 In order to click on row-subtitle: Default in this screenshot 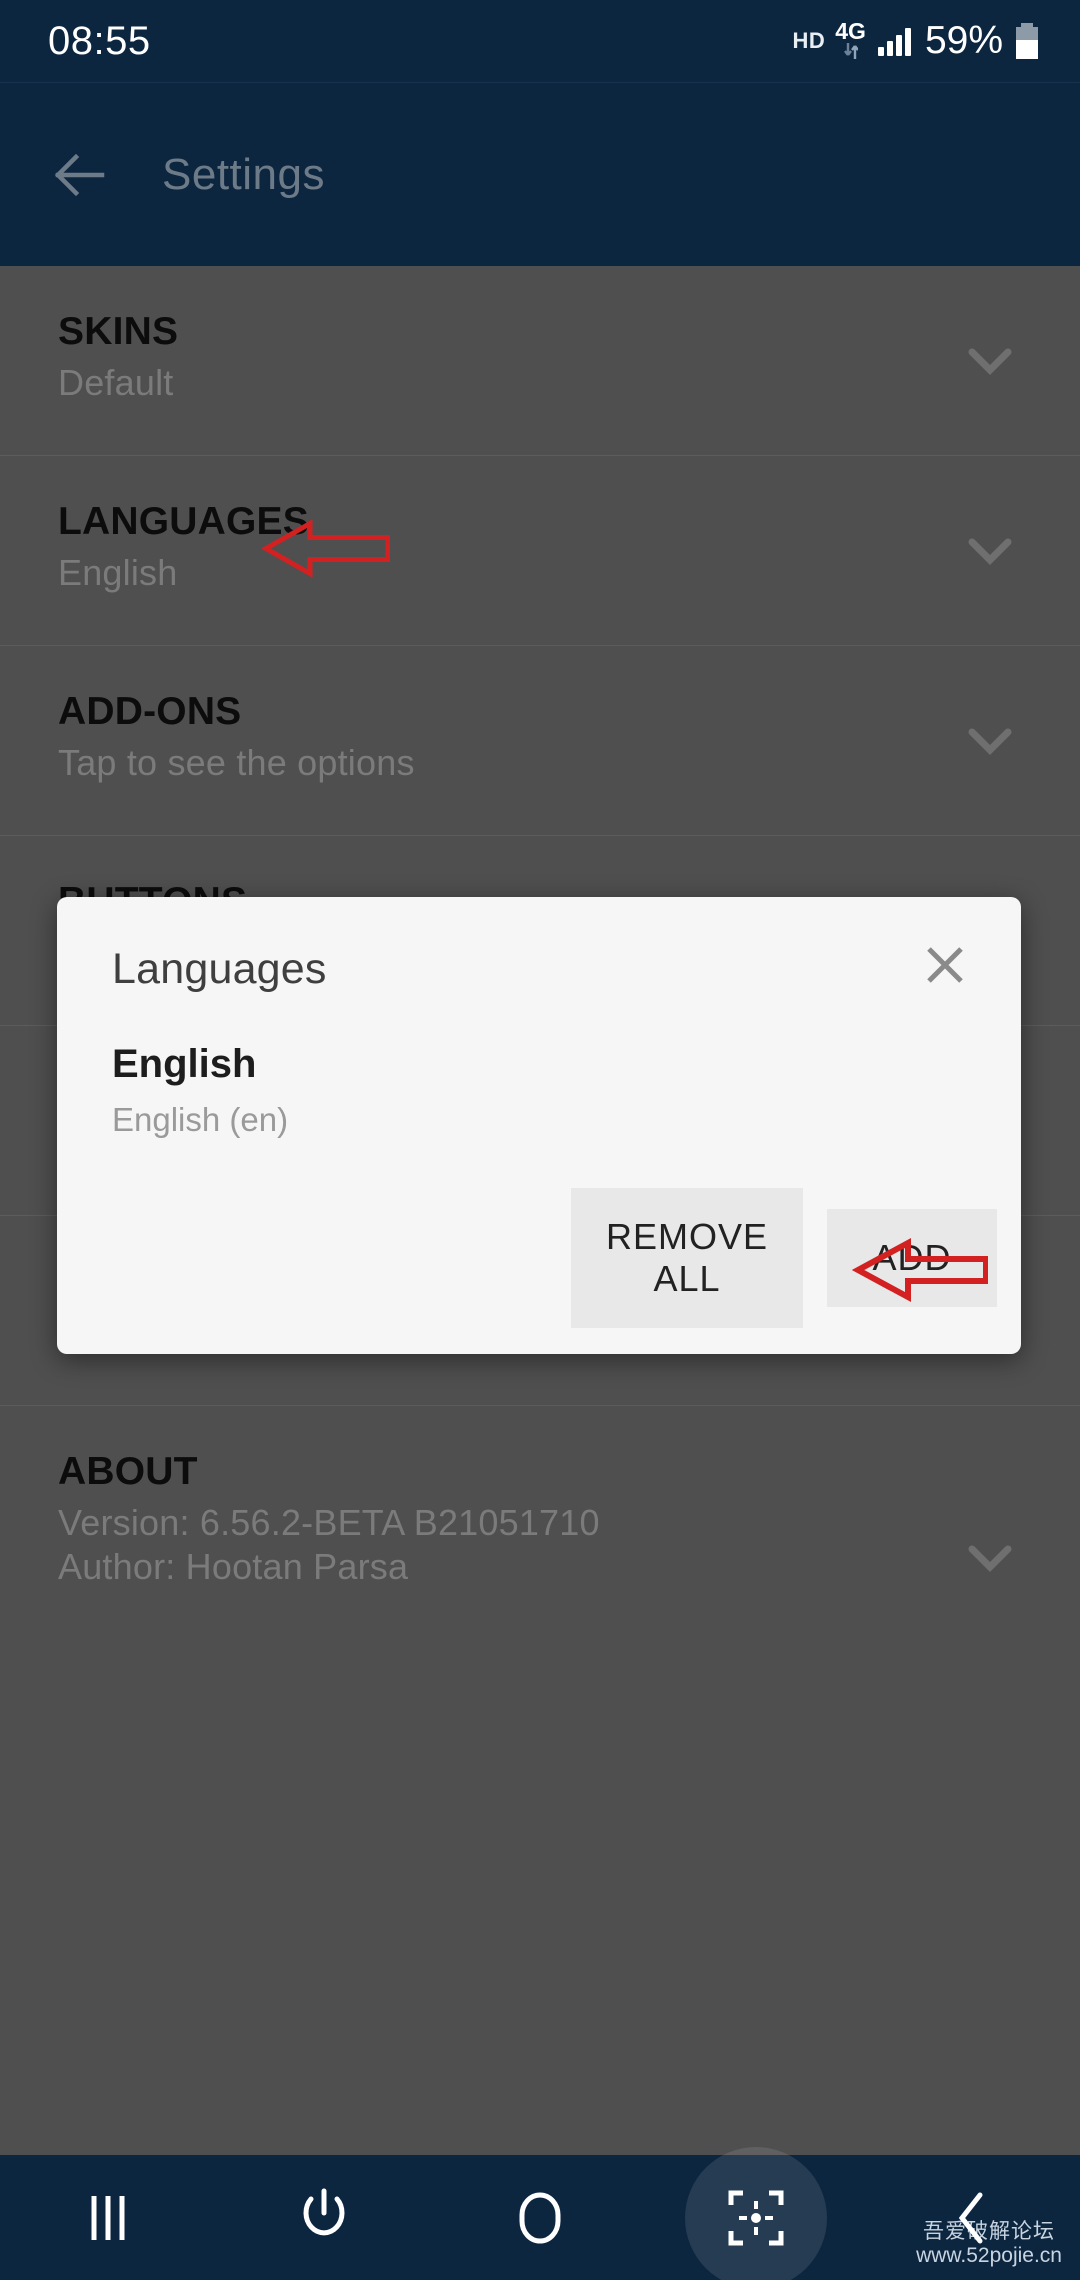, I will do `click(116, 382)`.